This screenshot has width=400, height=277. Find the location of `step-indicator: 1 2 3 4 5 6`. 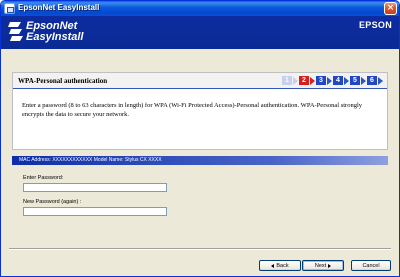

step-indicator: 1 2 3 4 5 6 is located at coordinates (332, 80).